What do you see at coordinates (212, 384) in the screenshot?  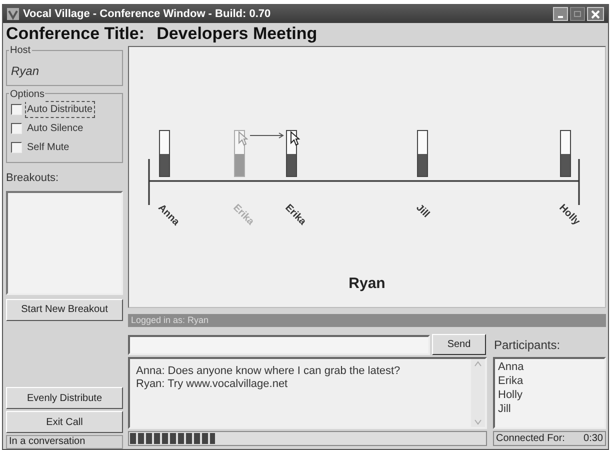 I see `chat-message: Ryan: Try www.vocalvillage.net` at bounding box center [212, 384].